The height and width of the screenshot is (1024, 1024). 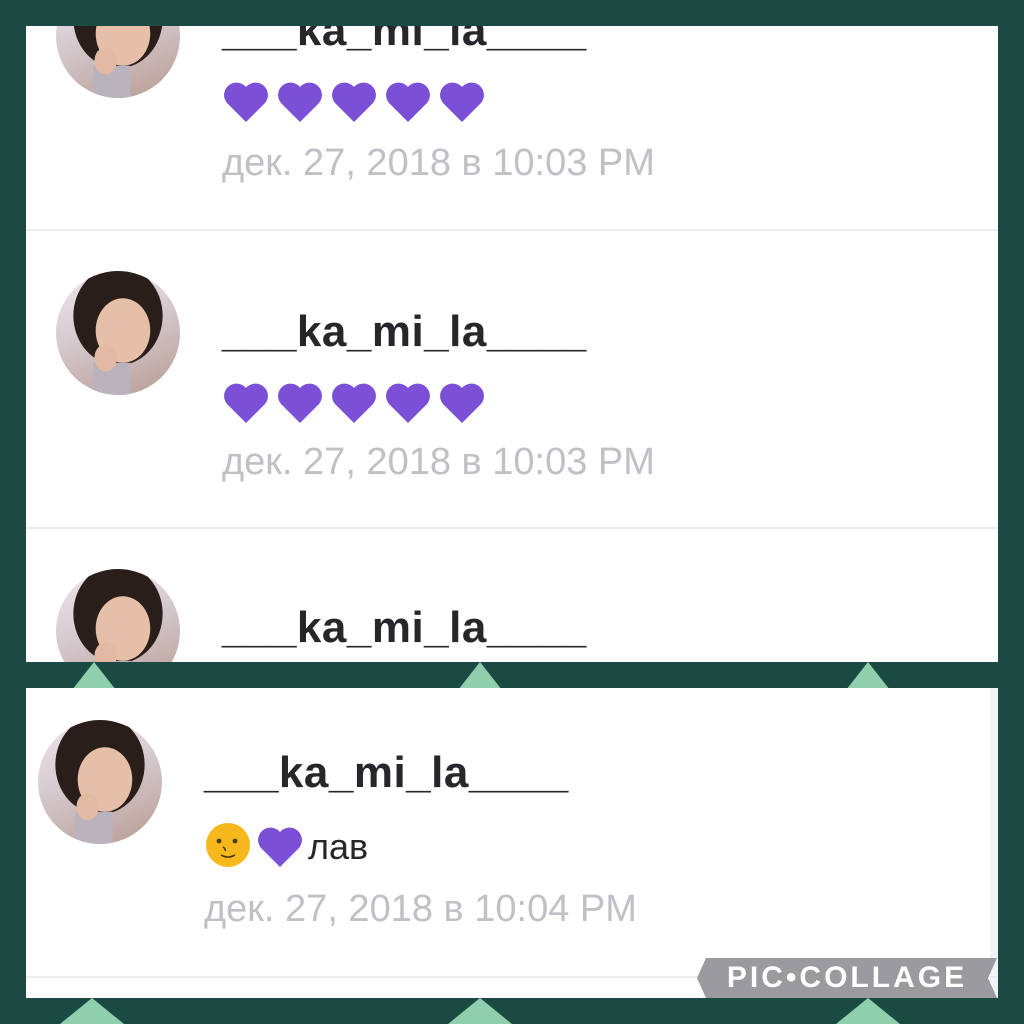 I want to click on comment-item: ___ka_mi_la____, so click(x=512, y=595).